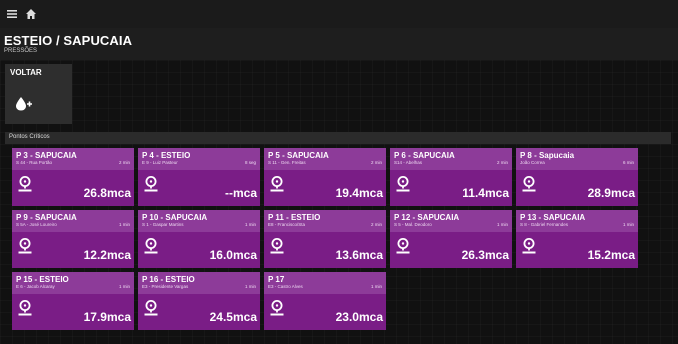  I want to click on top-bar, so click(339, 14).